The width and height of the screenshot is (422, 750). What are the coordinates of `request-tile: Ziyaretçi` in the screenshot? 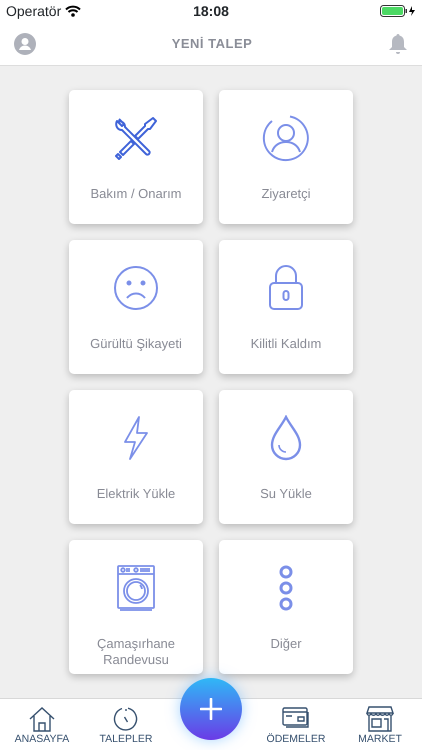 It's located at (286, 157).